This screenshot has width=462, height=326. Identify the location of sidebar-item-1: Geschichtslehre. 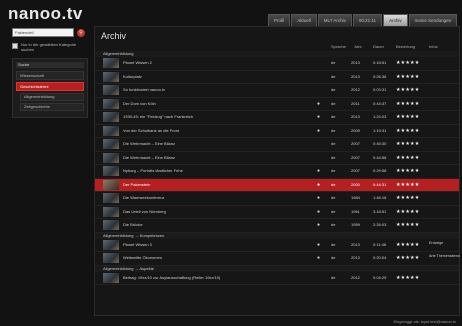
(50, 86).